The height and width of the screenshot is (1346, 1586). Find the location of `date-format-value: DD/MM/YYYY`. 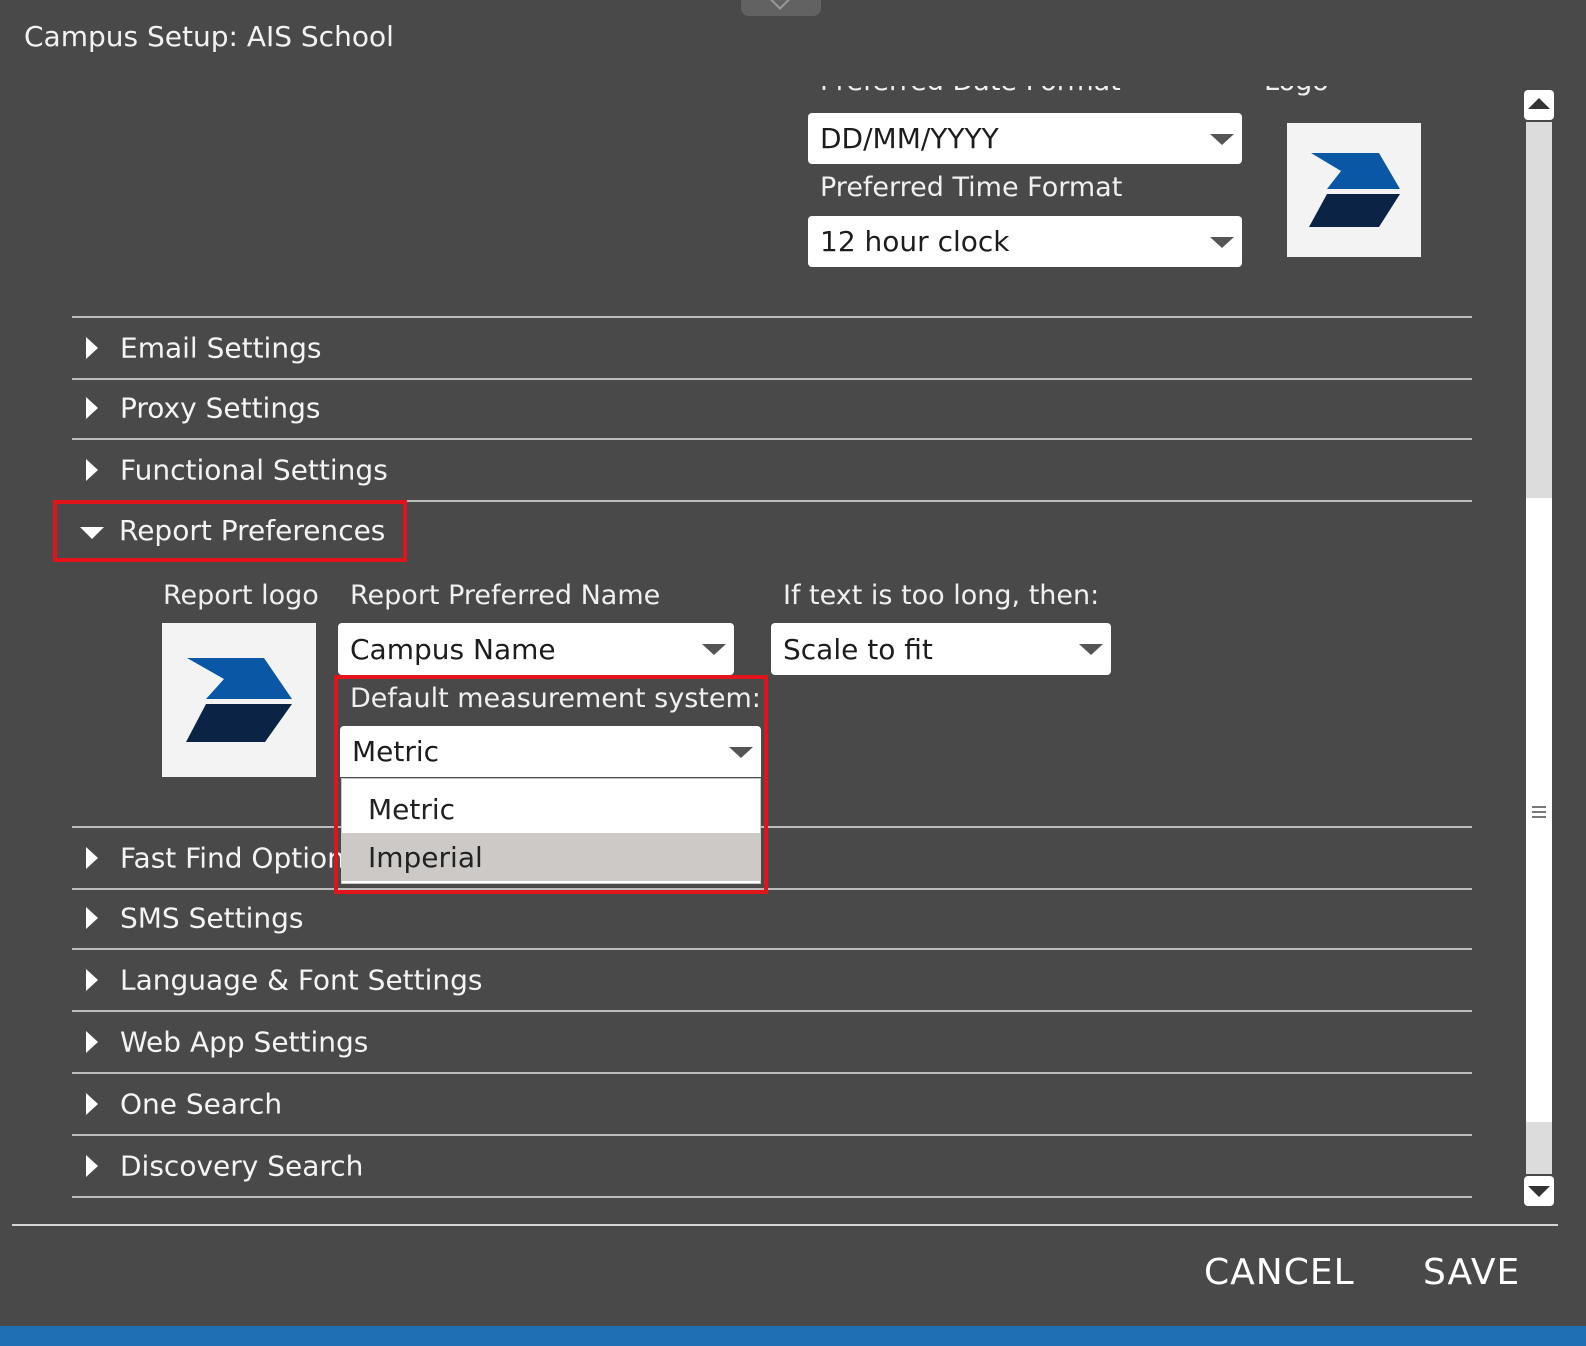

date-format-value: DD/MM/YYYY is located at coordinates (909, 138).